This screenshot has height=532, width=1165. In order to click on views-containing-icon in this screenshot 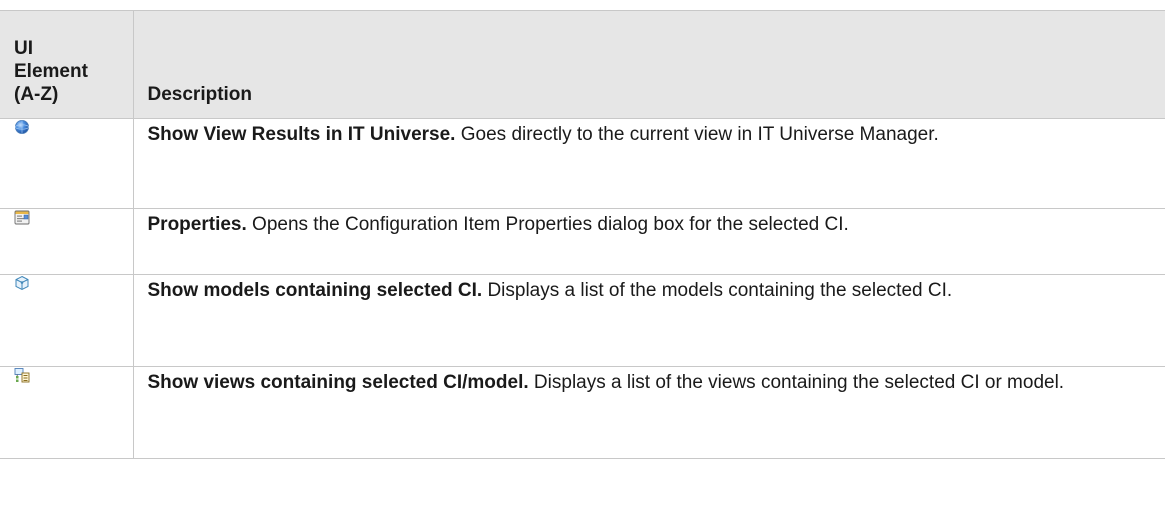, I will do `click(22, 375)`.